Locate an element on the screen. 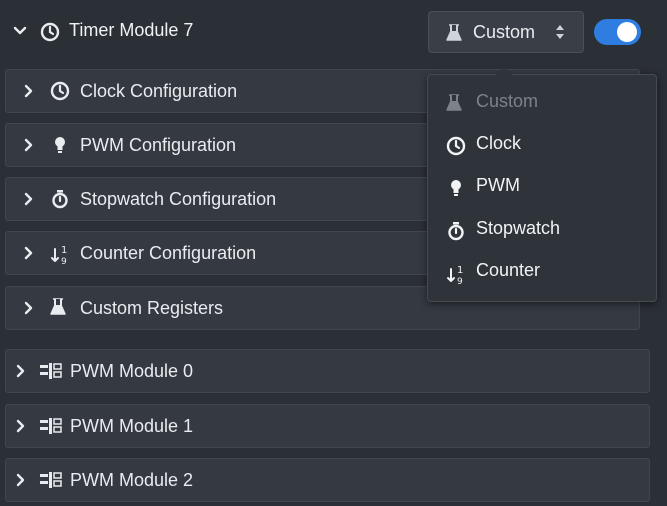 This screenshot has width=667, height=506. option-counter: 19 Counter is located at coordinates (542, 272).